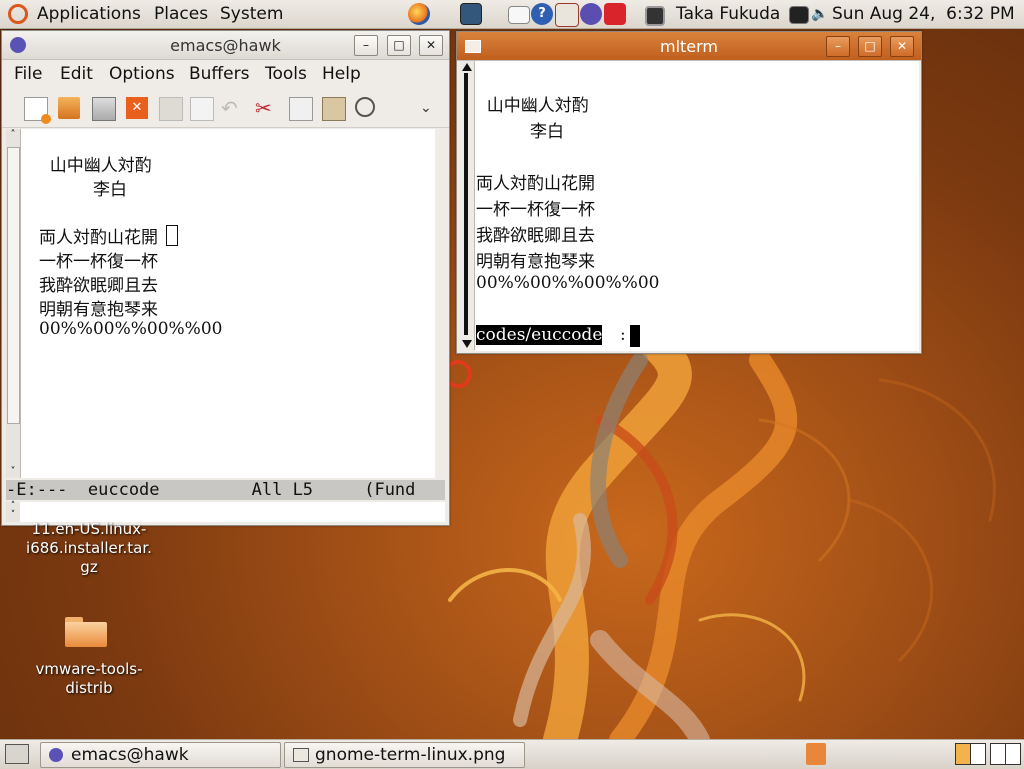 The width and height of the screenshot is (1024, 769). I want to click on scroll-up-icon, so click(467, 67).